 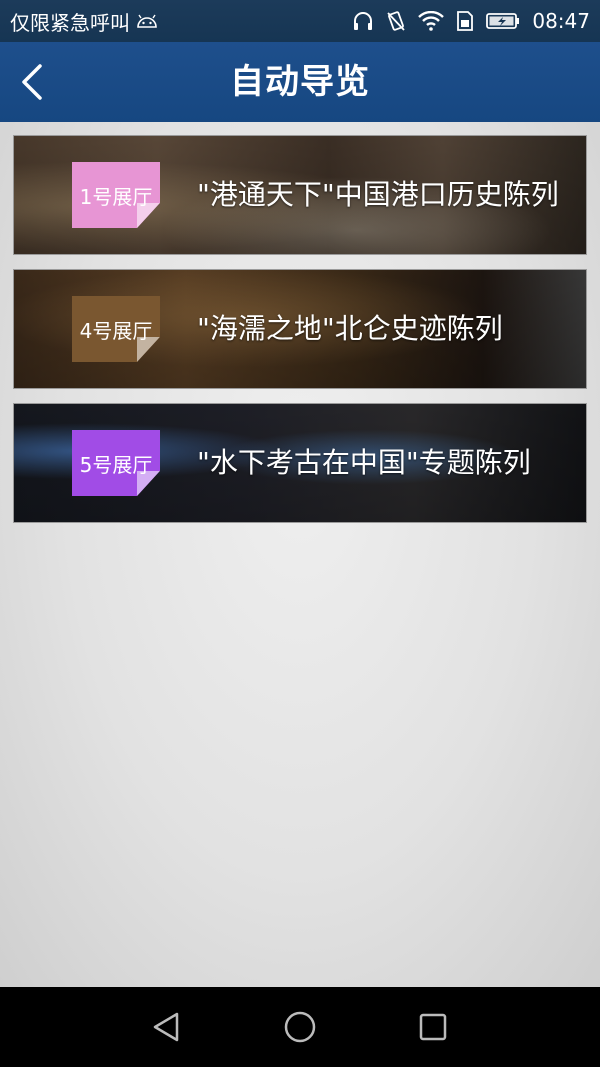 I want to click on hall-title: "海濡之地"北仑史迹陈列, so click(x=350, y=328).